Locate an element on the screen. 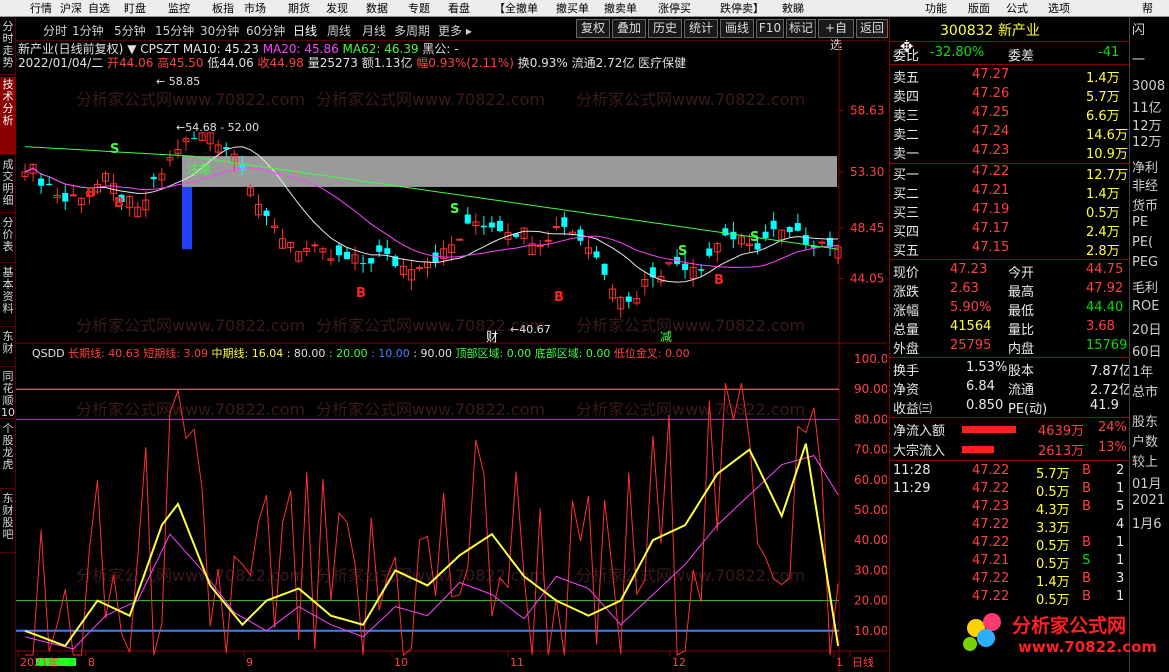 This screenshot has width=1169, height=672. quote-cell: 47.26 is located at coordinates (991, 93).